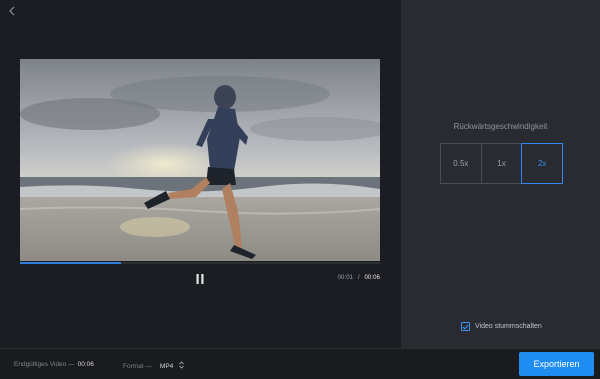 The width and height of the screenshot is (600, 379). Describe the element at coordinates (500, 126) in the screenshot. I see `reverse-speed-label: Rückwärtsgeschwindigkeit` at that location.